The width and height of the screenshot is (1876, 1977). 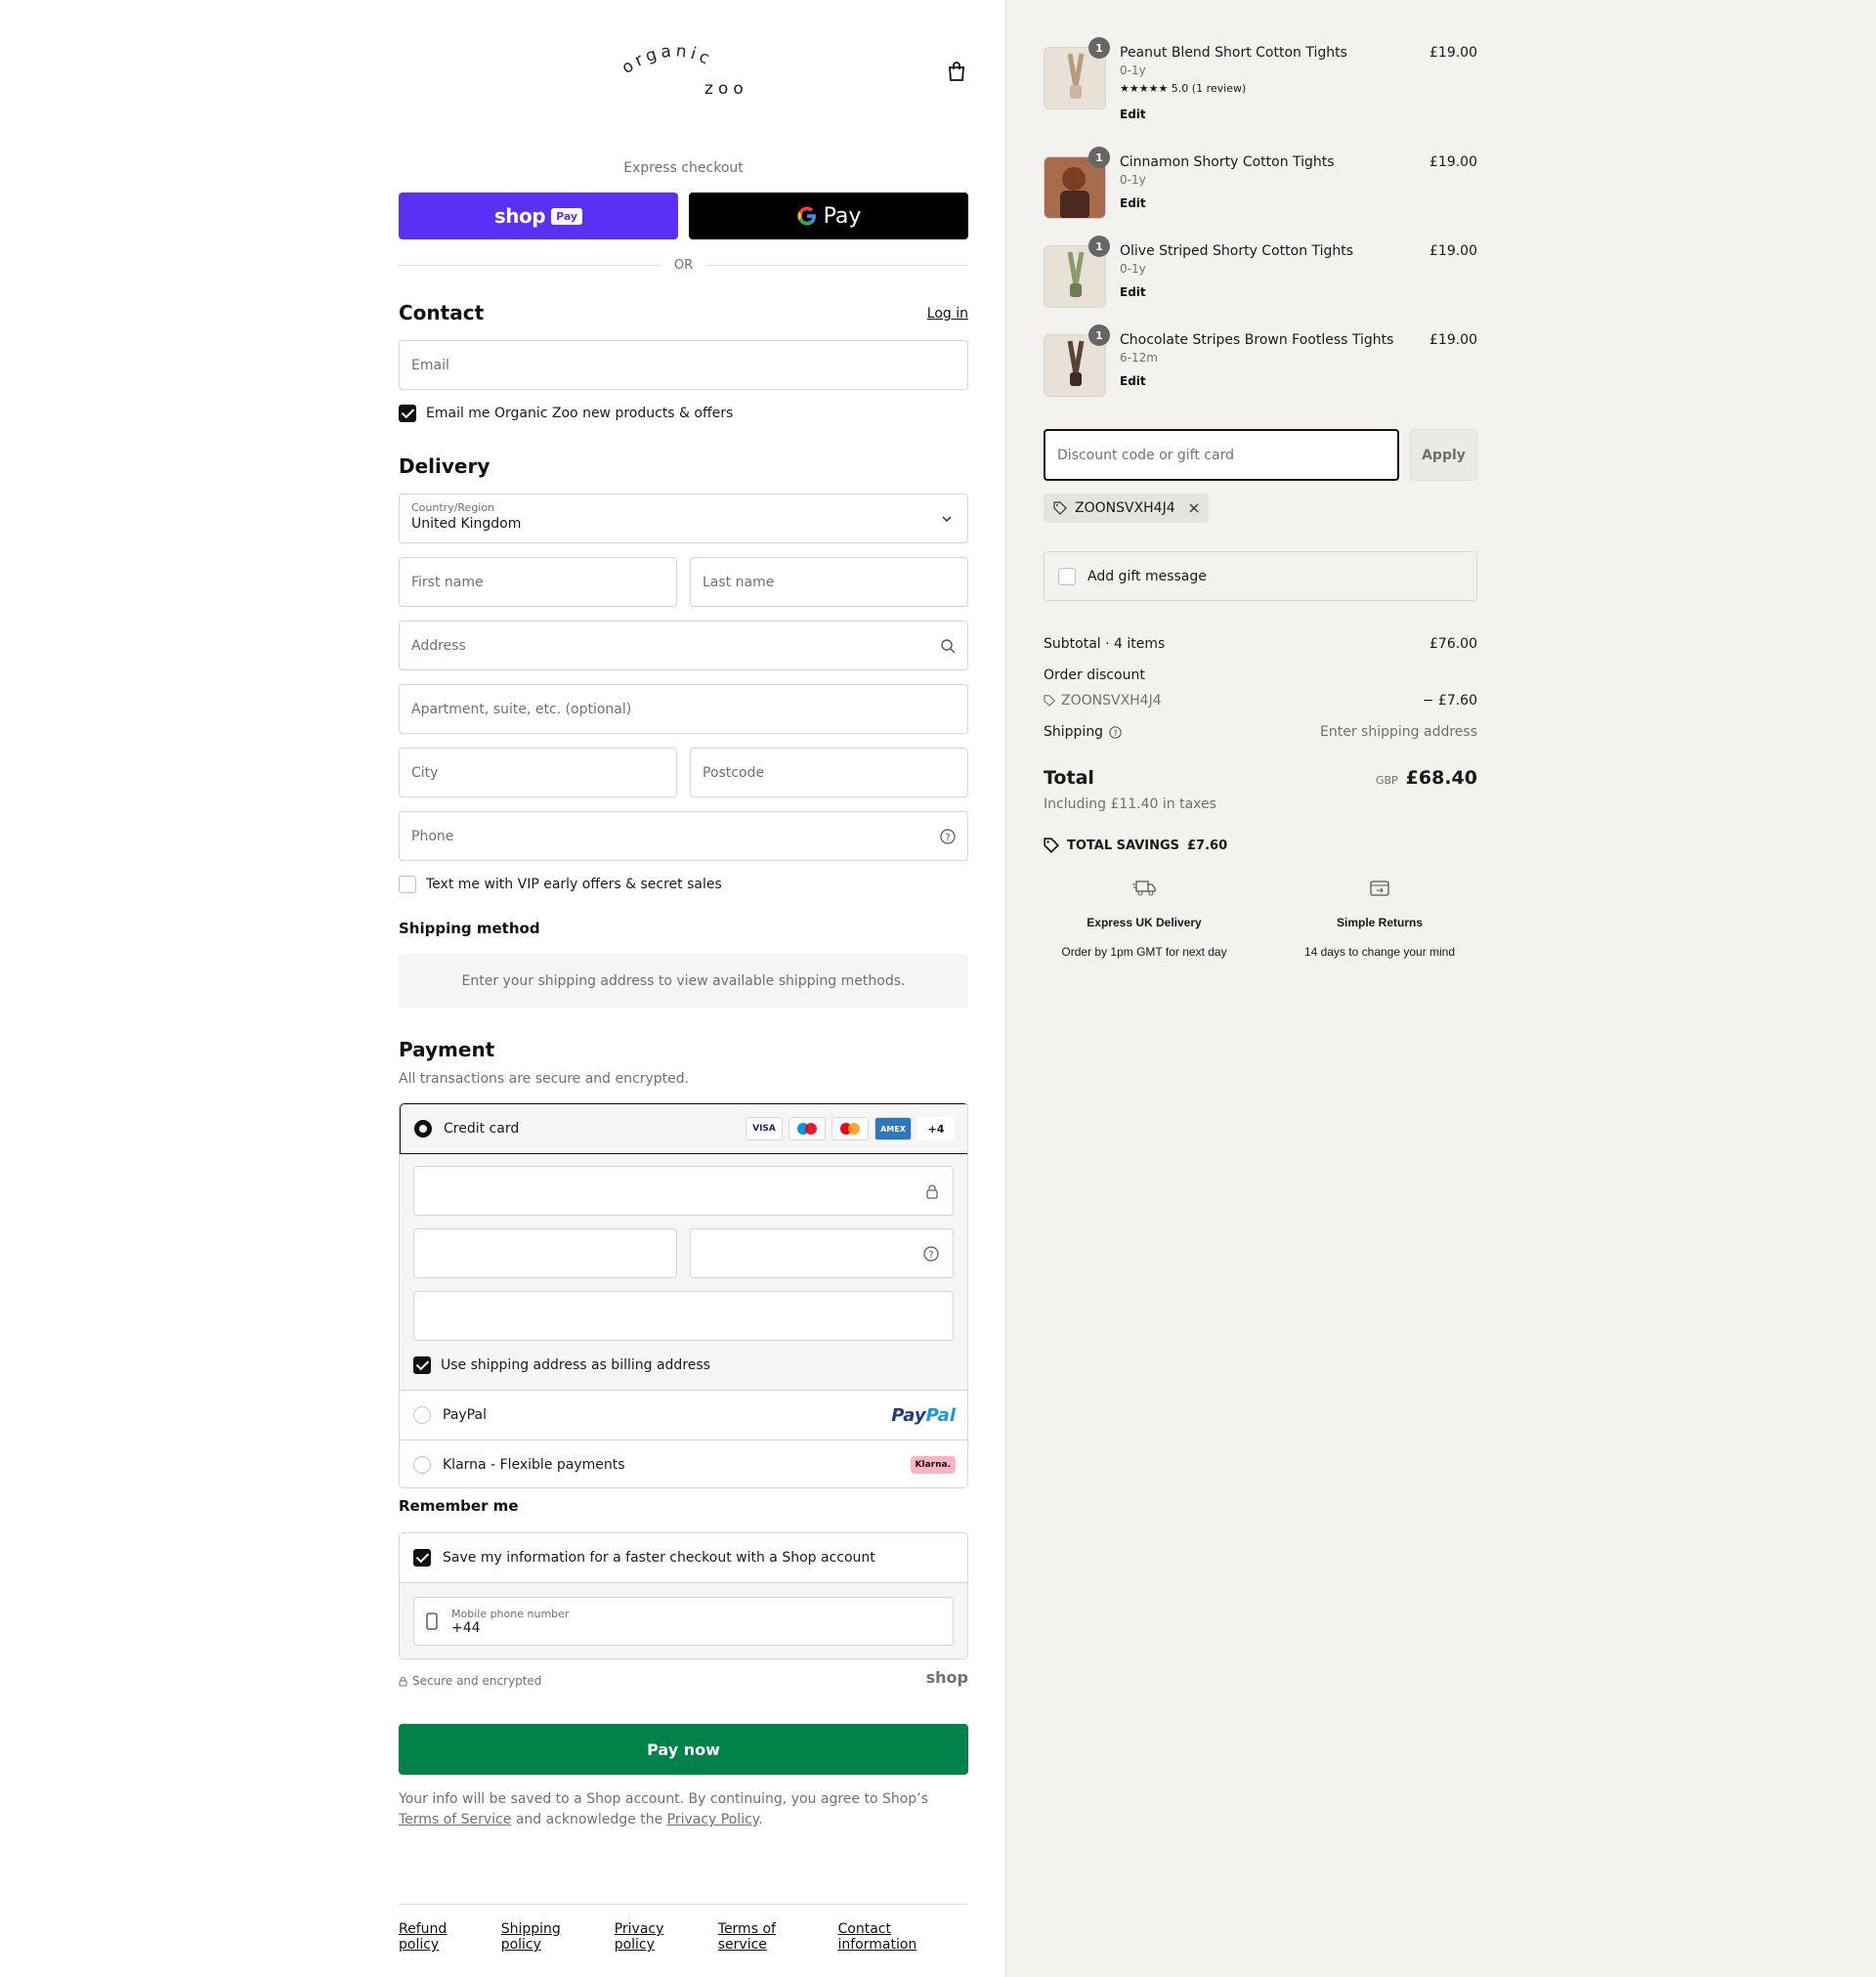 I want to click on footer-link-refund: Refund policy, so click(x=443, y=1937).